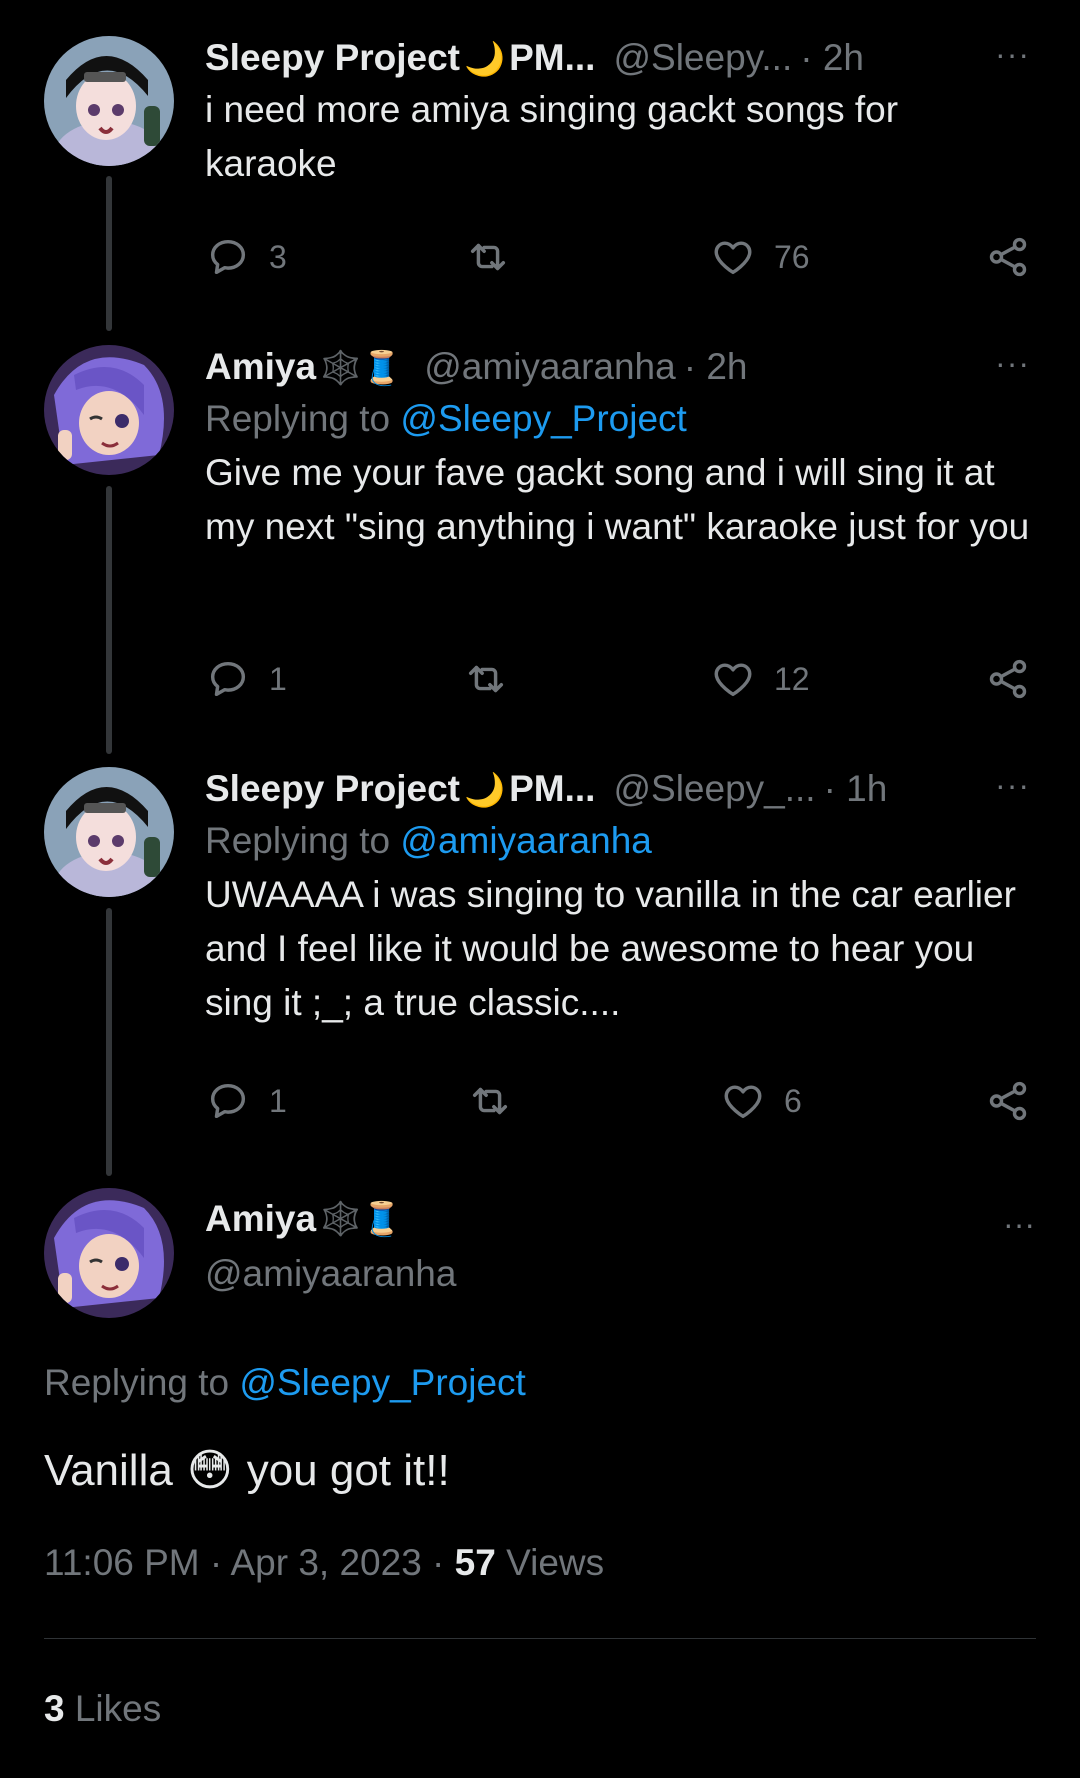 This screenshot has height=1778, width=1080. I want to click on tweet-actions: 1 12, so click(620, 681).